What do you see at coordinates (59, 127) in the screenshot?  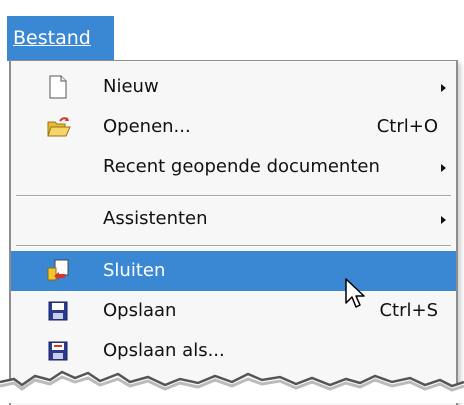 I see `open-folder-icon` at bounding box center [59, 127].